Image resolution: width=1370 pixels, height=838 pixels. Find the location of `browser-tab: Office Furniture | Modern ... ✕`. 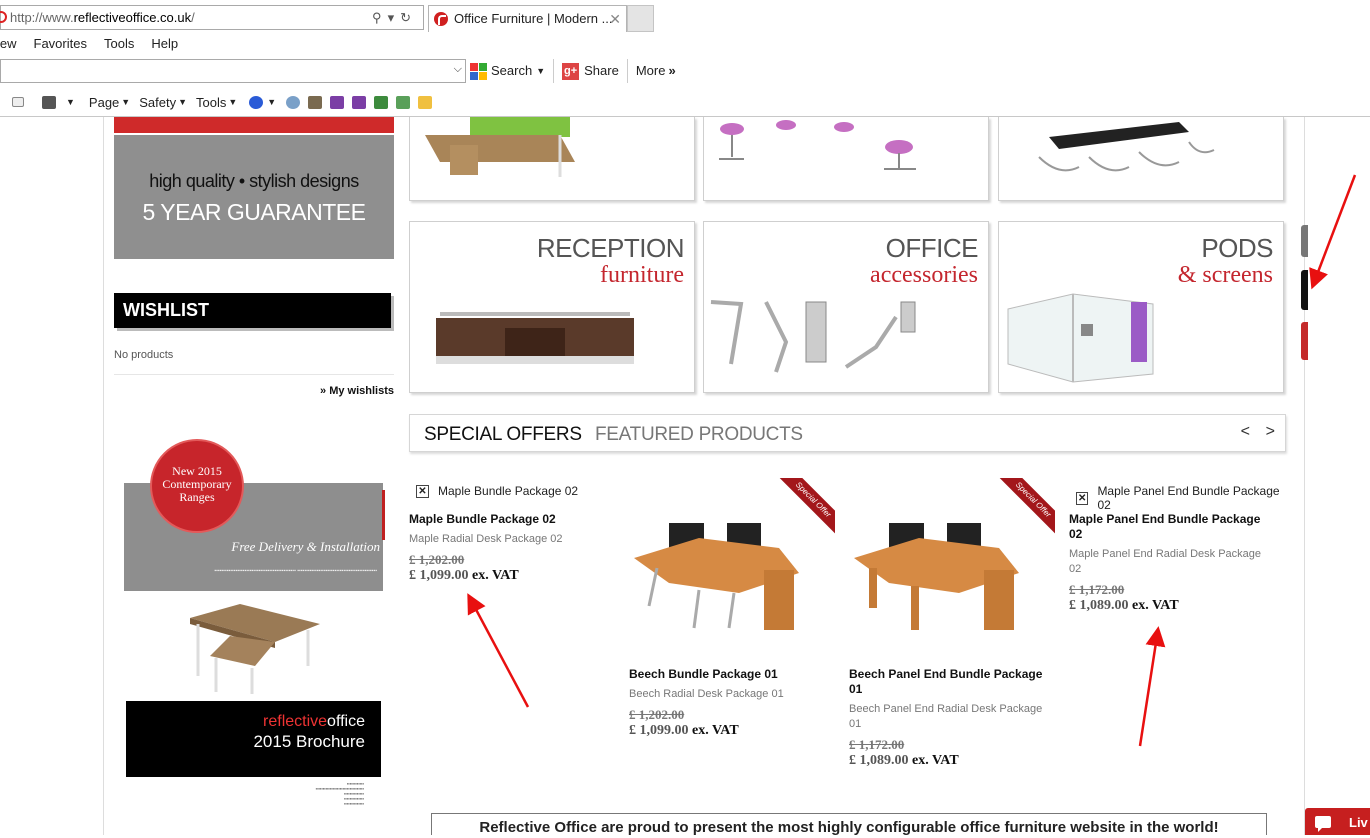

browser-tab: Office Furniture | Modern ... ✕ is located at coordinates (527, 18).